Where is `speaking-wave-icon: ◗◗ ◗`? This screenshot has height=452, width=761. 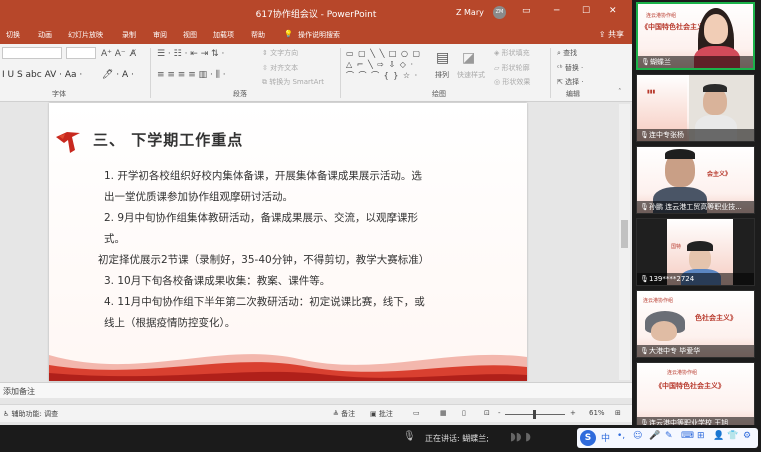
speaking-wave-icon: ◗◗ ◗ is located at coordinates (520, 436).